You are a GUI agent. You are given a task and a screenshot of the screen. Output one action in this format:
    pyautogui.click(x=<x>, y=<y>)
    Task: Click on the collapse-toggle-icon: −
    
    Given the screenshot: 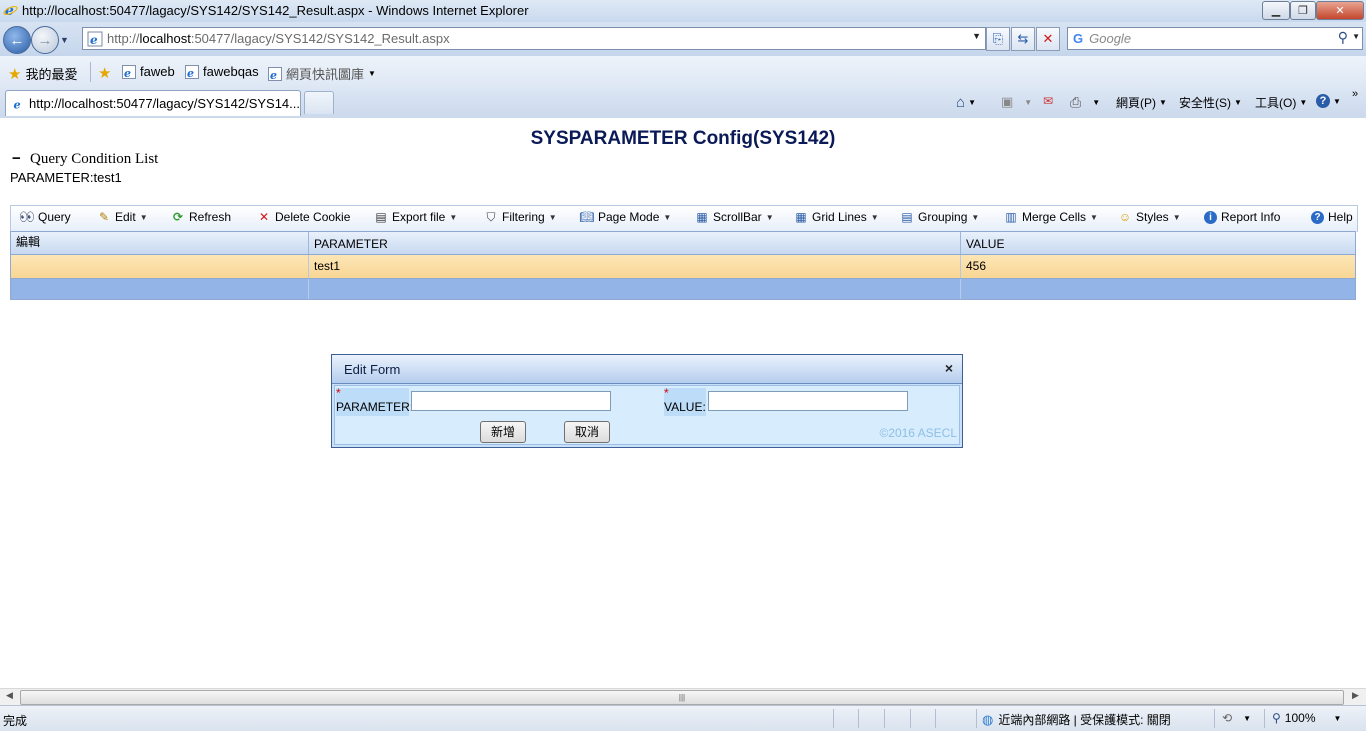 What is the action you would take?
    pyautogui.click(x=16, y=158)
    